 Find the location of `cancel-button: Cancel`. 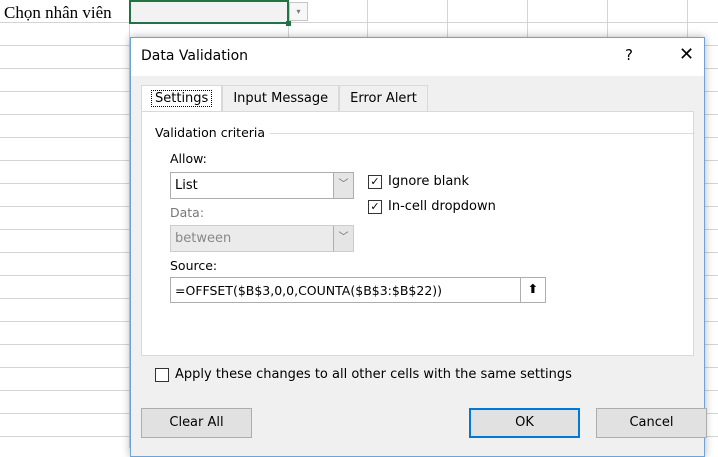

cancel-button: Cancel is located at coordinates (651, 423).